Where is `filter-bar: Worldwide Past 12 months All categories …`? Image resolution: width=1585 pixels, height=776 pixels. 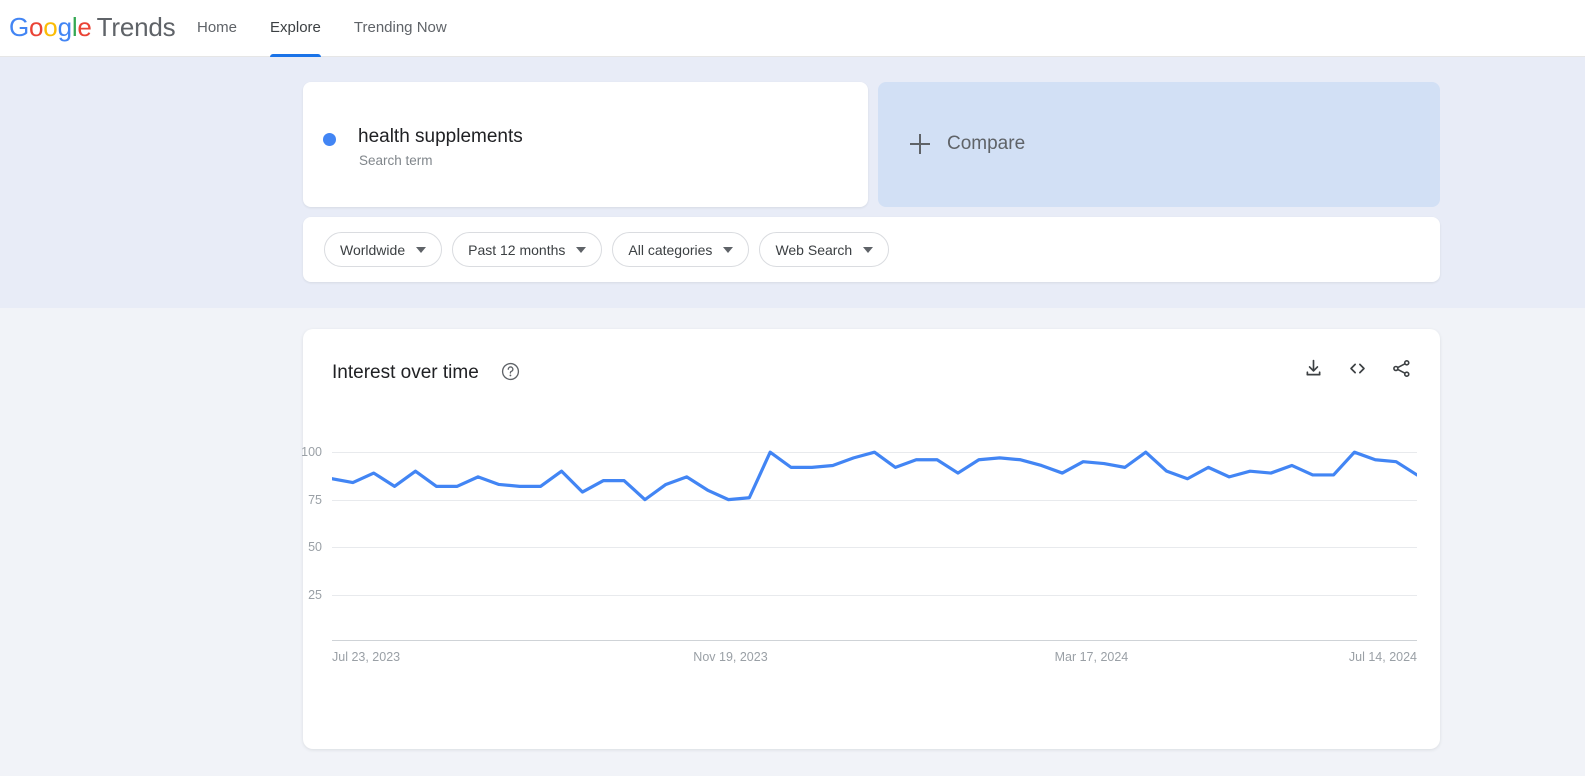 filter-bar: Worldwide Past 12 months All categories … is located at coordinates (871, 249).